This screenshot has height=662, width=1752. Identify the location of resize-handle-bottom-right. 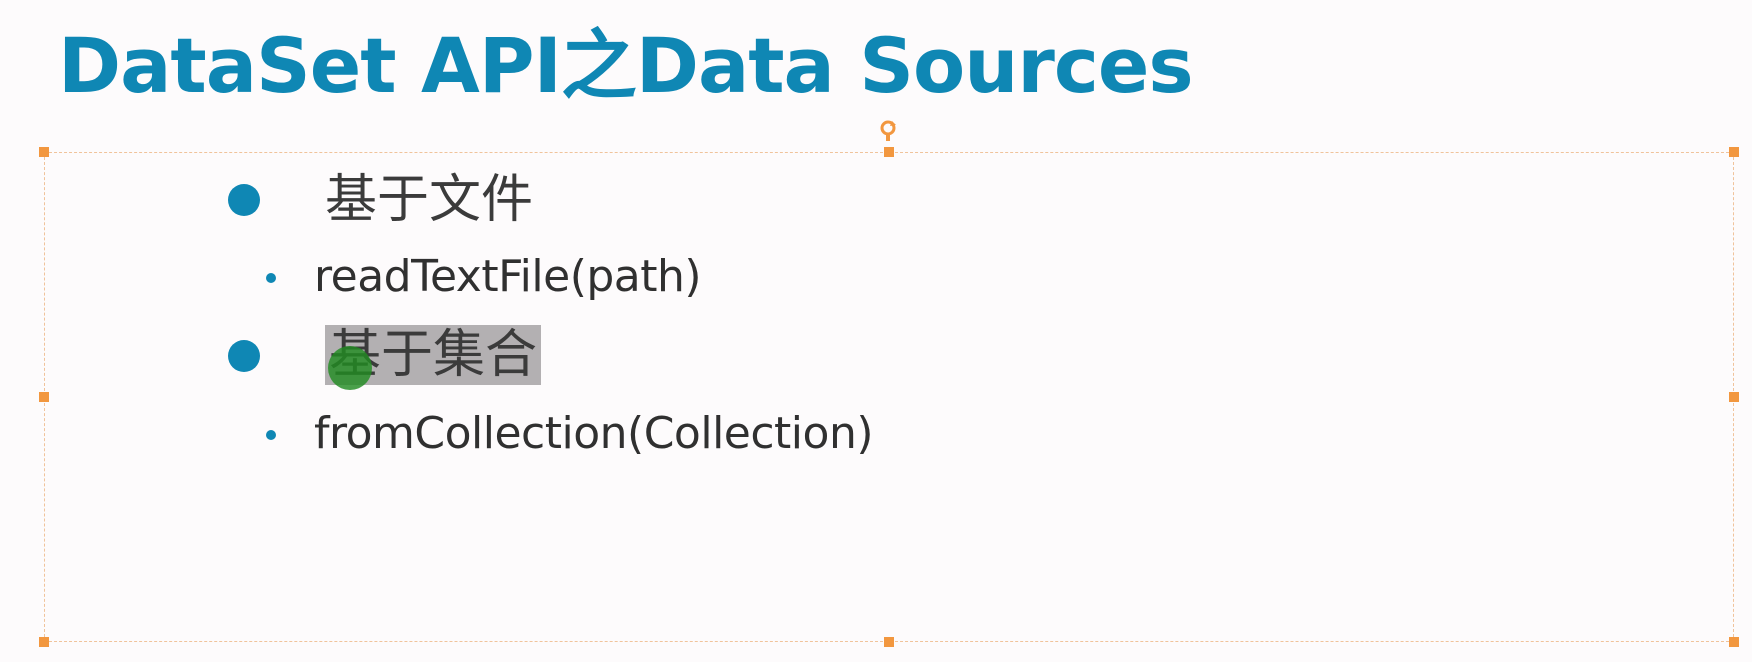
(1734, 642).